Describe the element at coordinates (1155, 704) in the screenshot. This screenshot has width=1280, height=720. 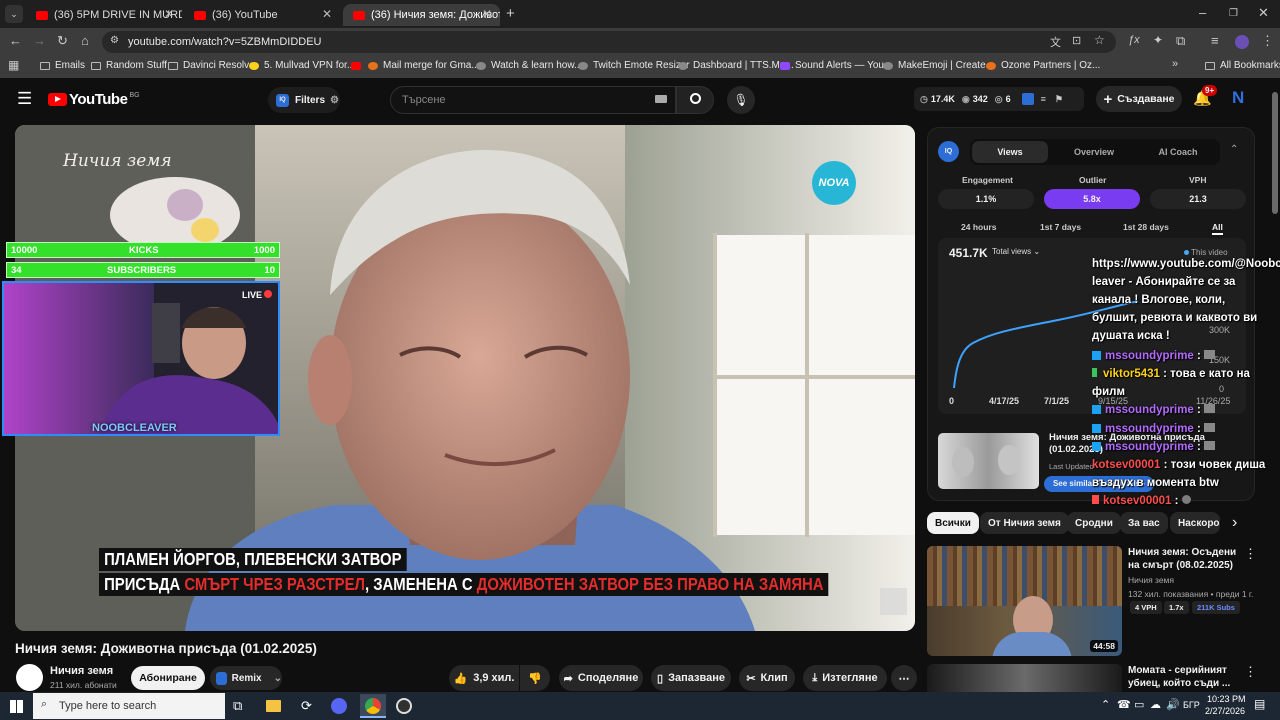
I see `tray-app2-icon: ☁` at that location.